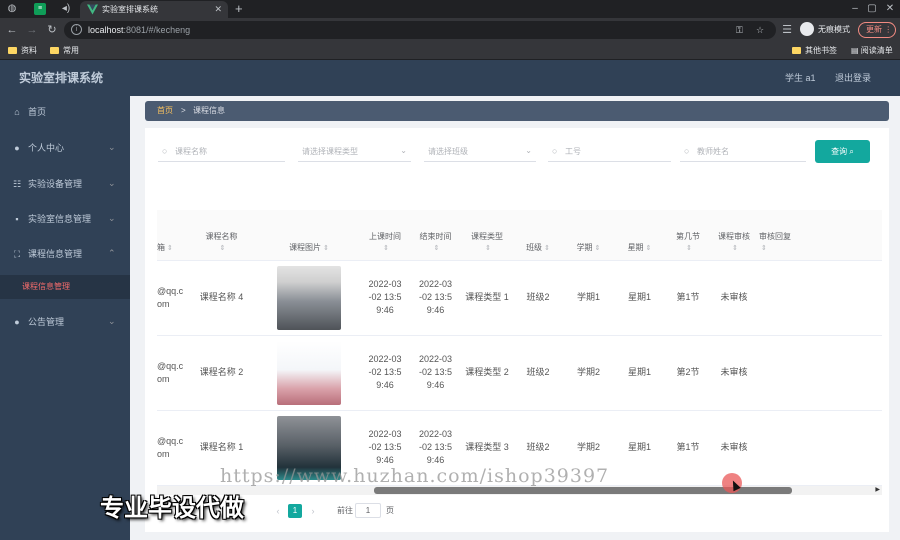 Image resolution: width=900 pixels, height=540 pixels. I want to click on chevron-up-icon: ⌃, so click(112, 253).